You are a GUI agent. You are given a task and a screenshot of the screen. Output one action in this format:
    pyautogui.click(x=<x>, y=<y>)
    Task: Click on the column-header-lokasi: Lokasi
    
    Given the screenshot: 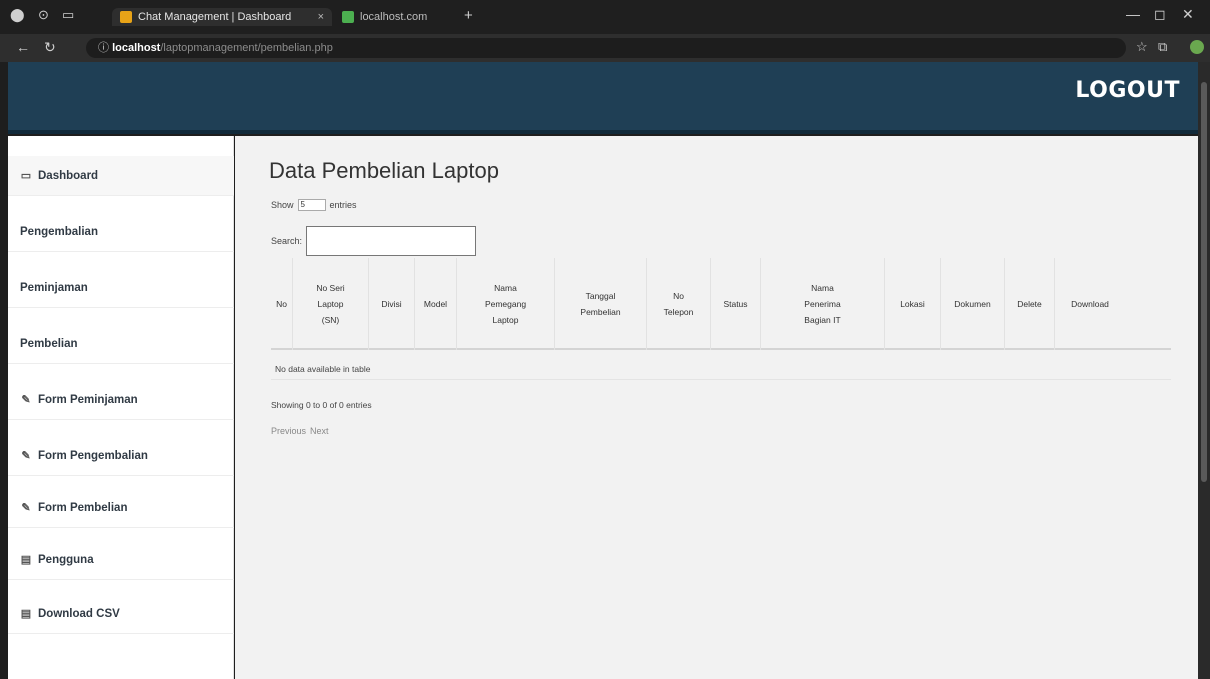 What is the action you would take?
    pyautogui.click(x=913, y=304)
    